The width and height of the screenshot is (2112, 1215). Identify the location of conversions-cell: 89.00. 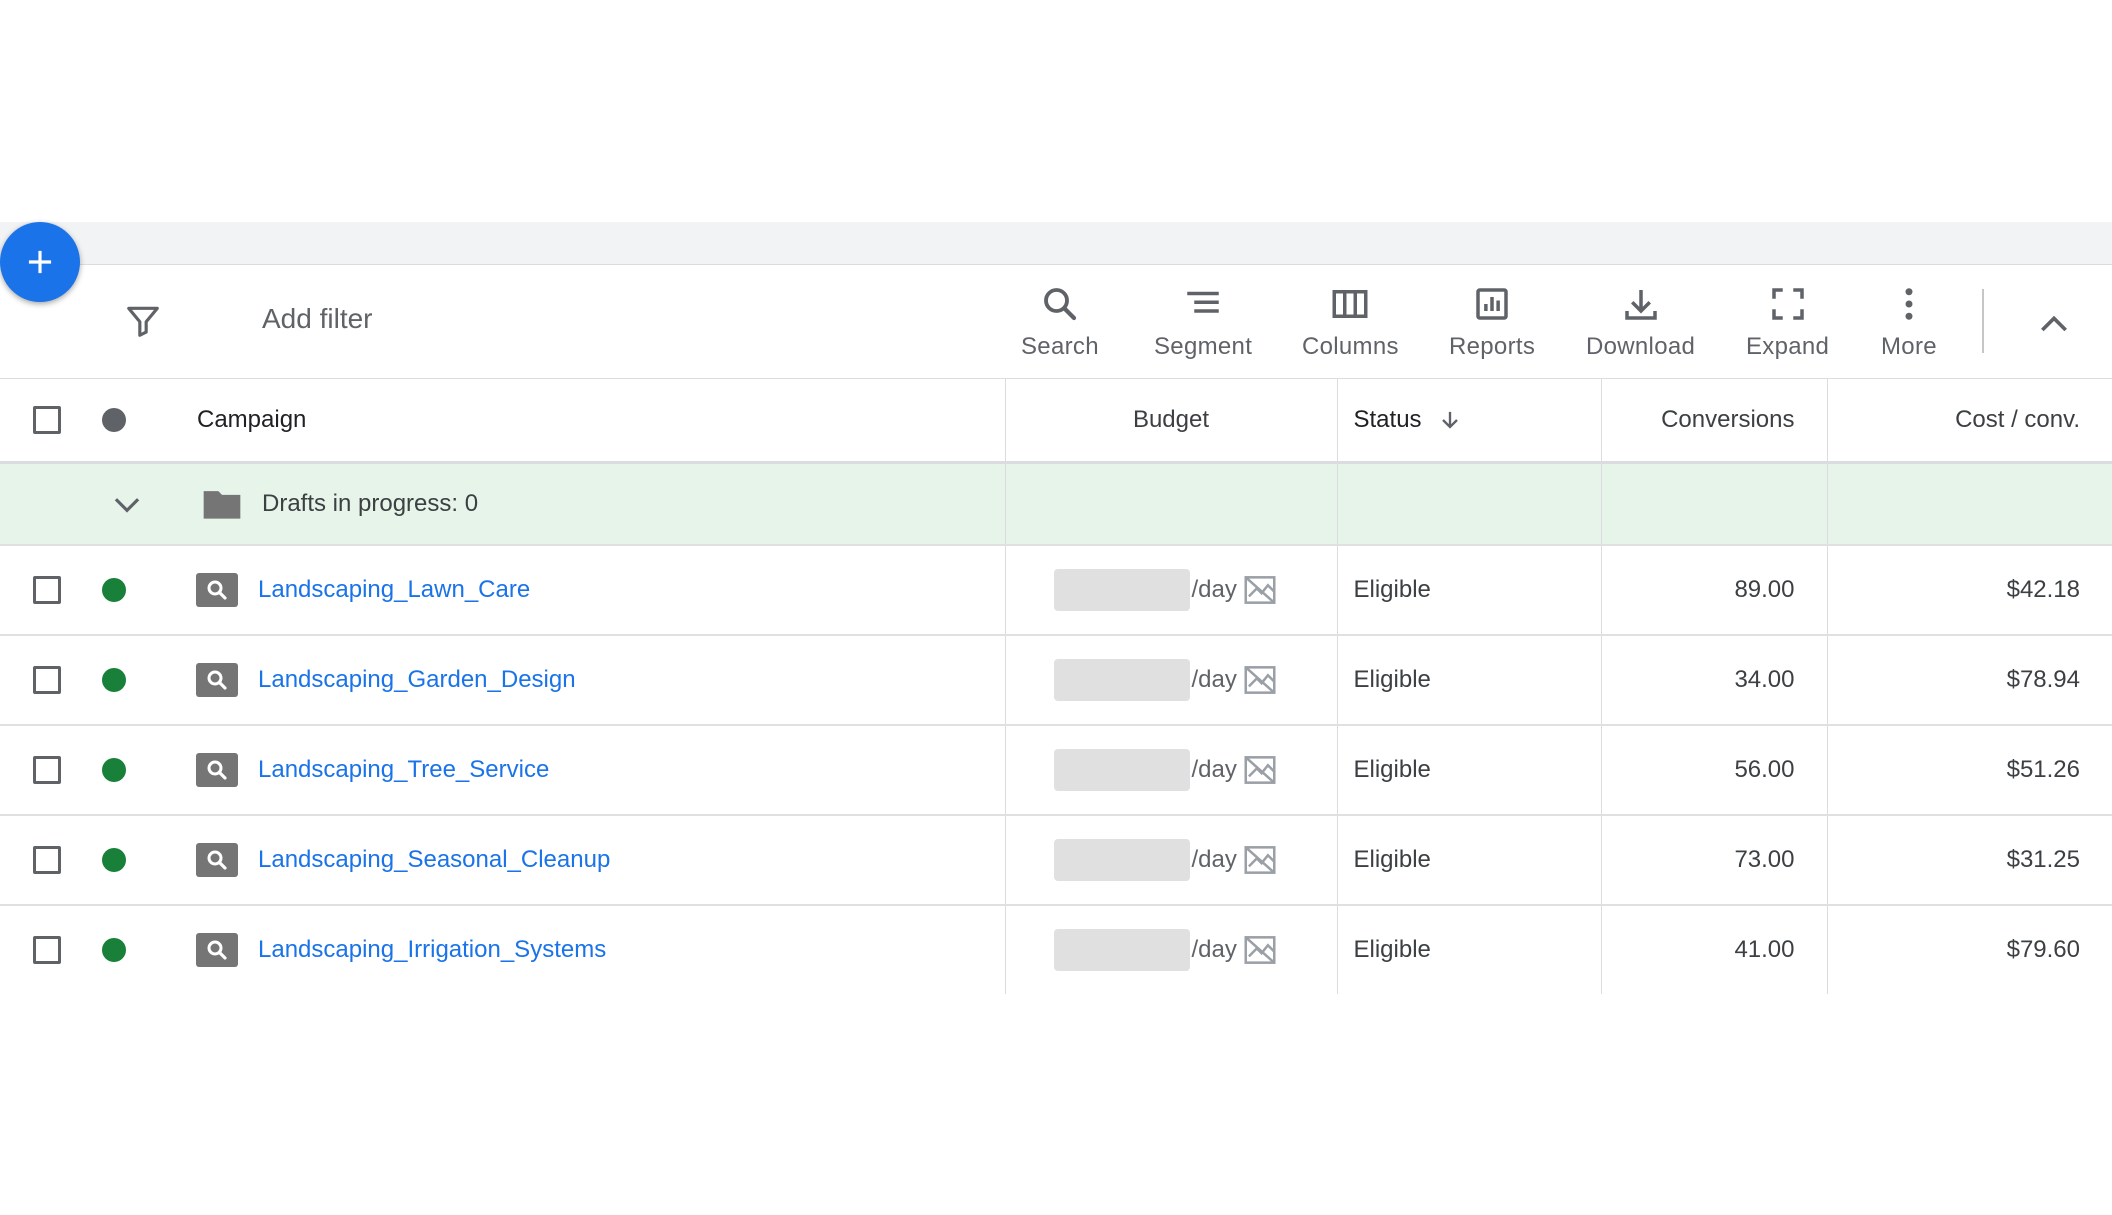
(1713, 590).